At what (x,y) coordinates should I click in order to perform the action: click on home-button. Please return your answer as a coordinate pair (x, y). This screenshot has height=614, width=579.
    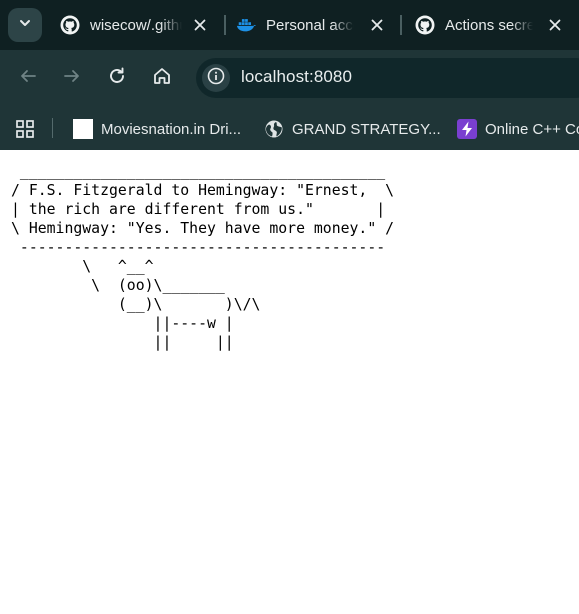
    Looking at the image, I should click on (162, 78).